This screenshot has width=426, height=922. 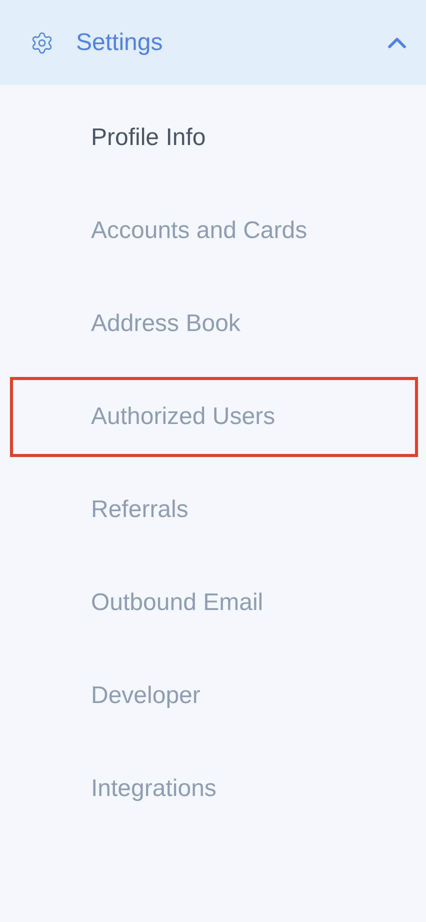 What do you see at coordinates (214, 231) in the screenshot?
I see `menu-item: Accounts and Cards` at bounding box center [214, 231].